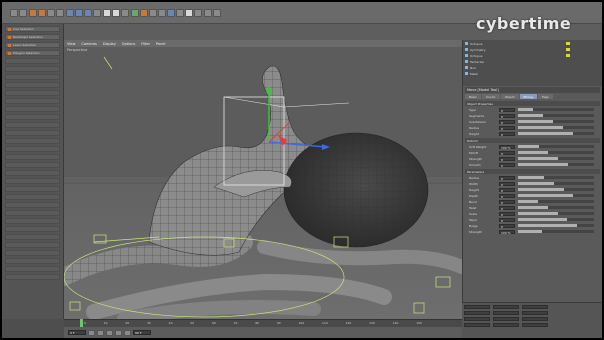  What do you see at coordinates (79, 12) in the screenshot?
I see `y-axis-icon` at bounding box center [79, 12].